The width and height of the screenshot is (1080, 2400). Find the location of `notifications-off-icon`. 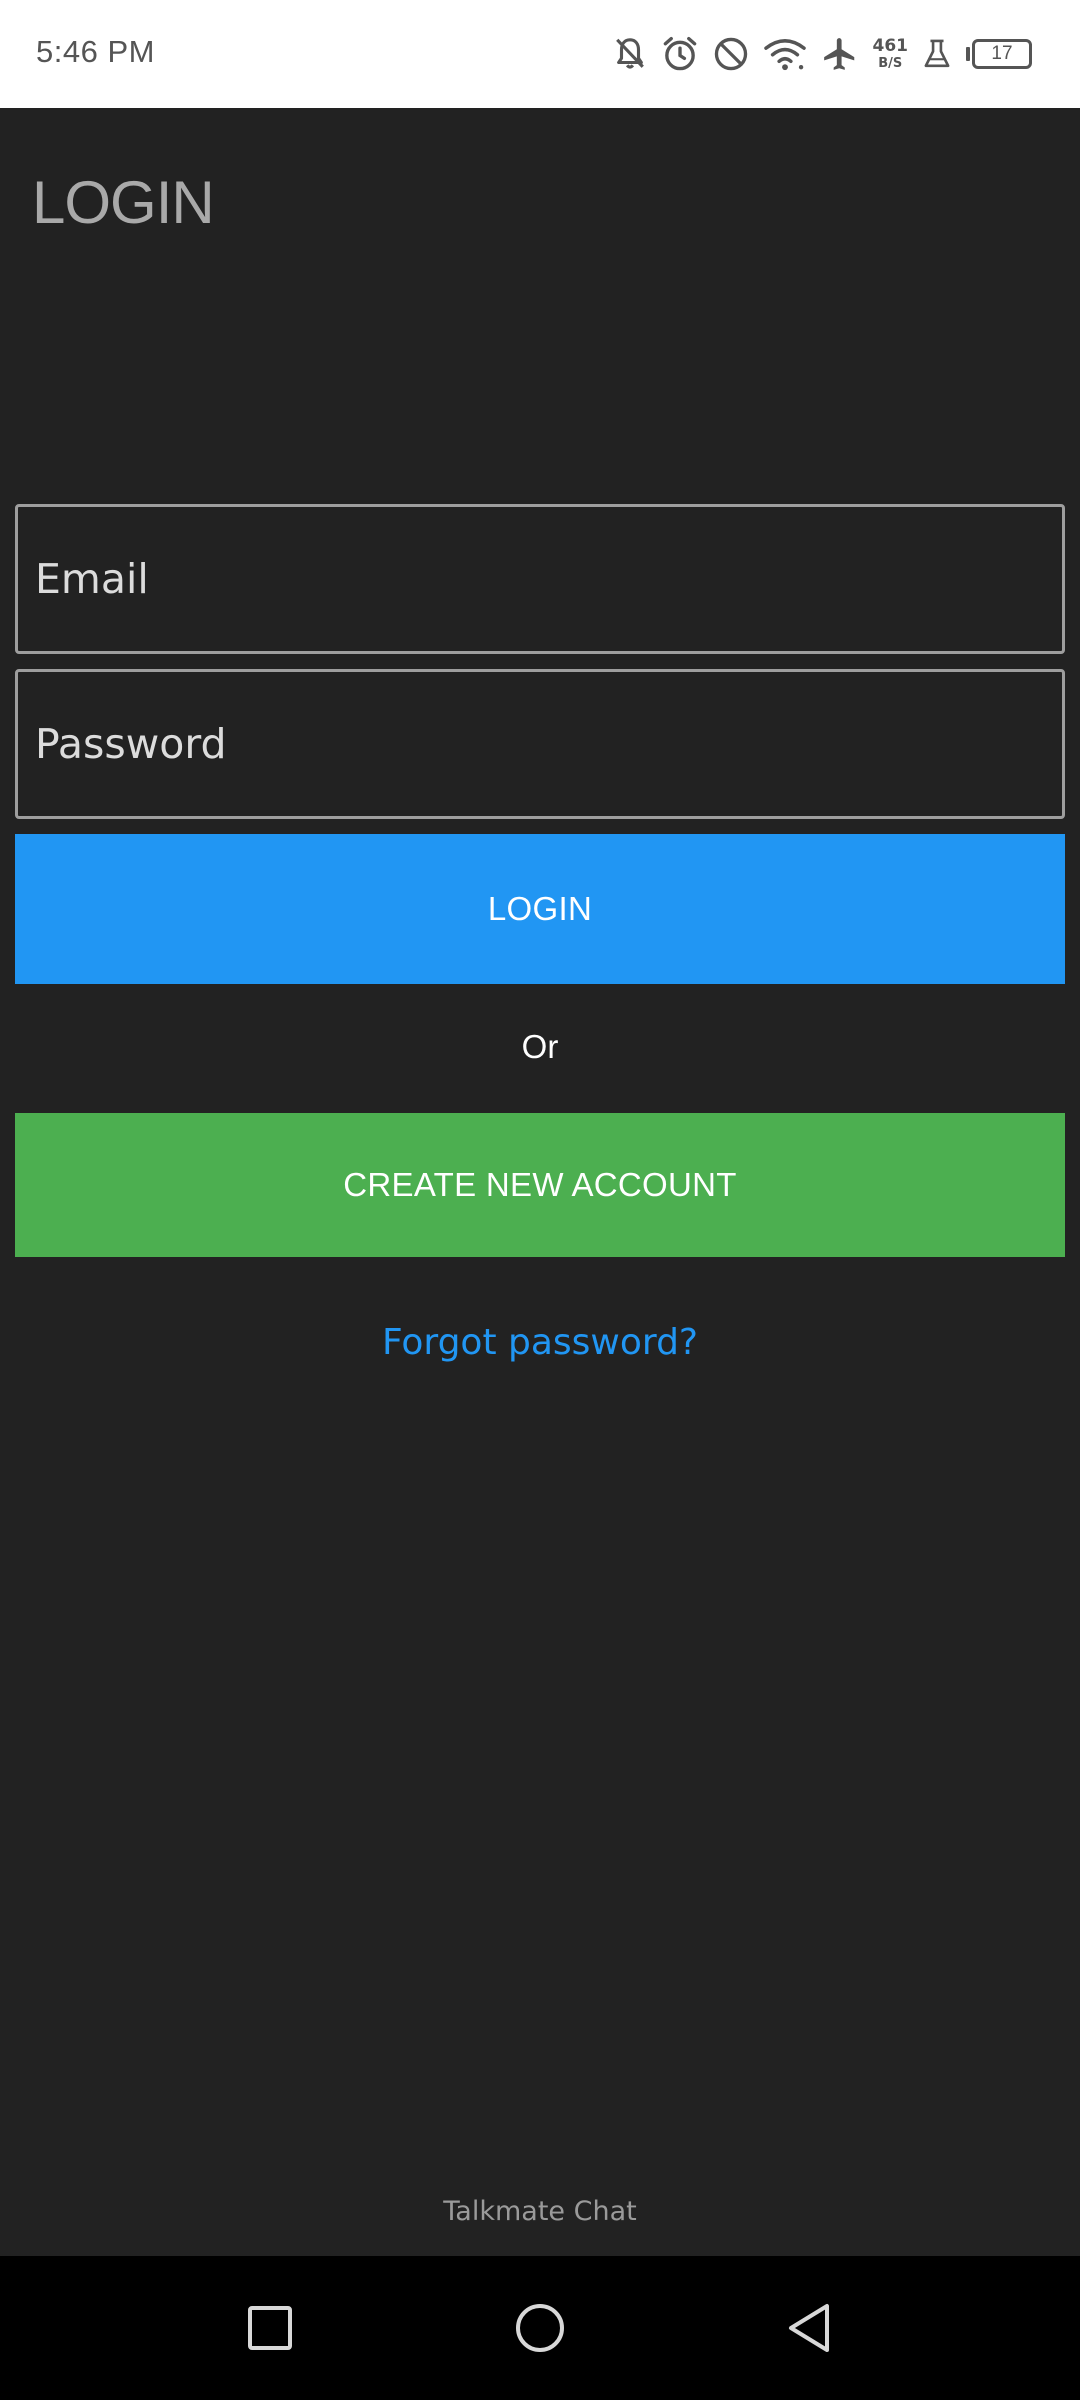

notifications-off-icon is located at coordinates (630, 54).